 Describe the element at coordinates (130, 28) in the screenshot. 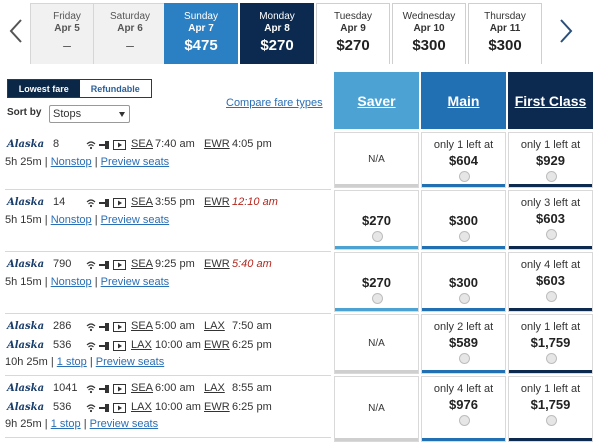

I see `day-date: Apr 6` at that location.